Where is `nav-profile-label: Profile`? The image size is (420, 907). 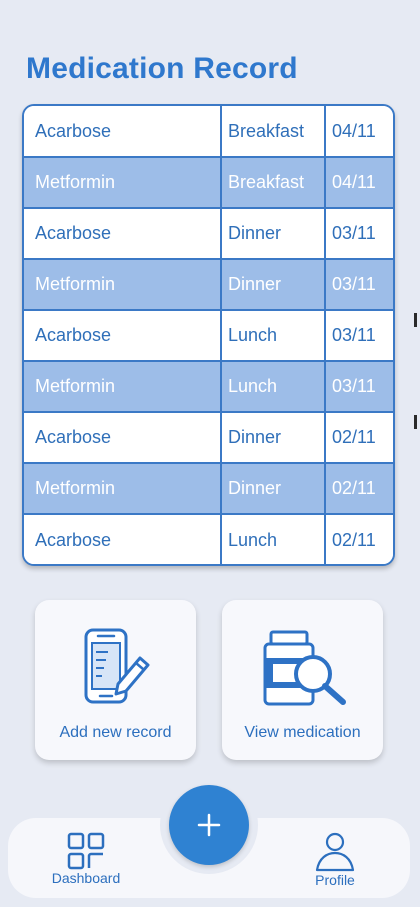
nav-profile-label: Profile is located at coordinates (335, 880).